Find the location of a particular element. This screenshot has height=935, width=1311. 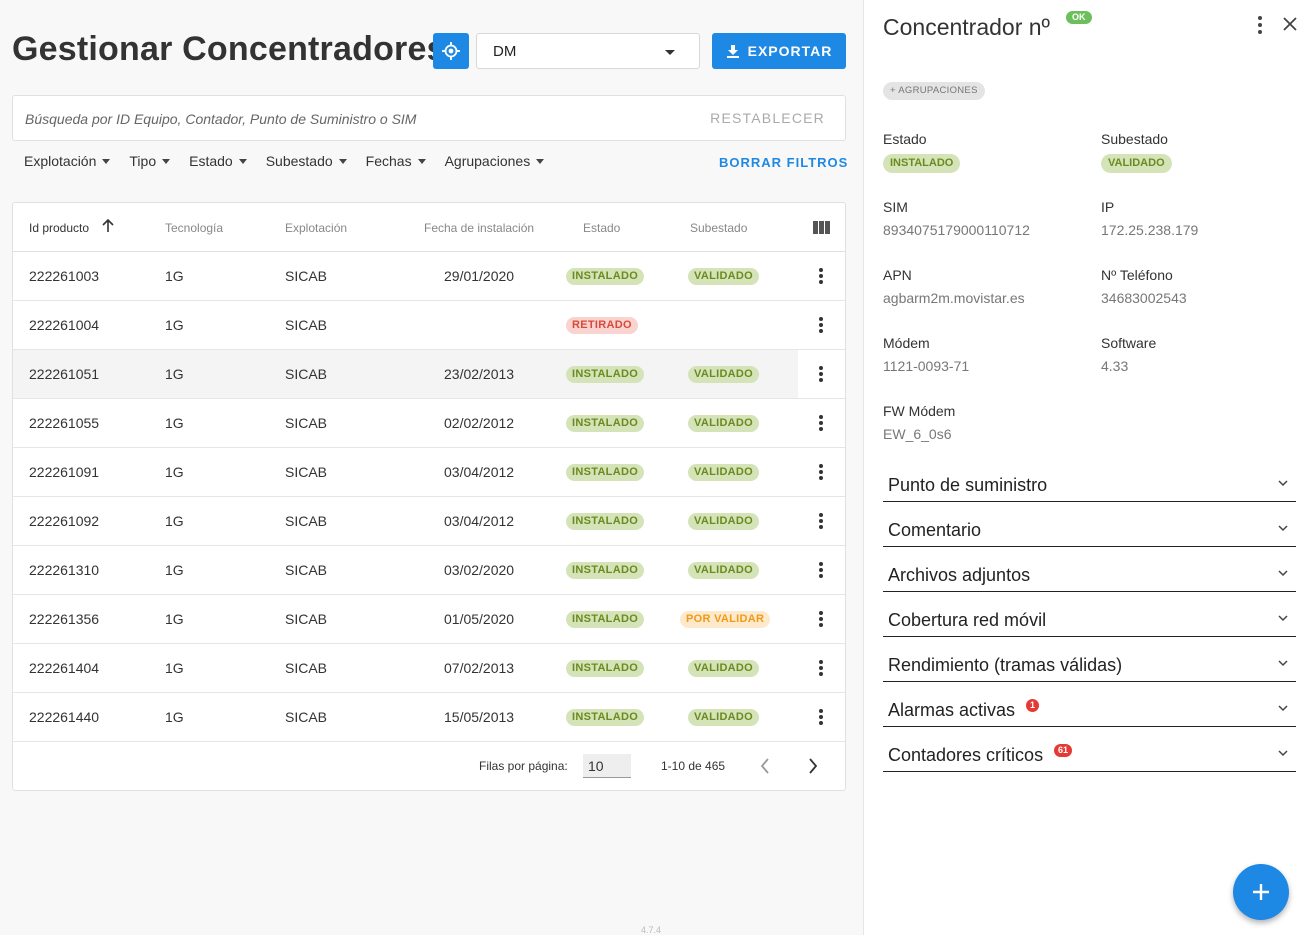

filter-subestado: Subestado is located at coordinates (306, 161).